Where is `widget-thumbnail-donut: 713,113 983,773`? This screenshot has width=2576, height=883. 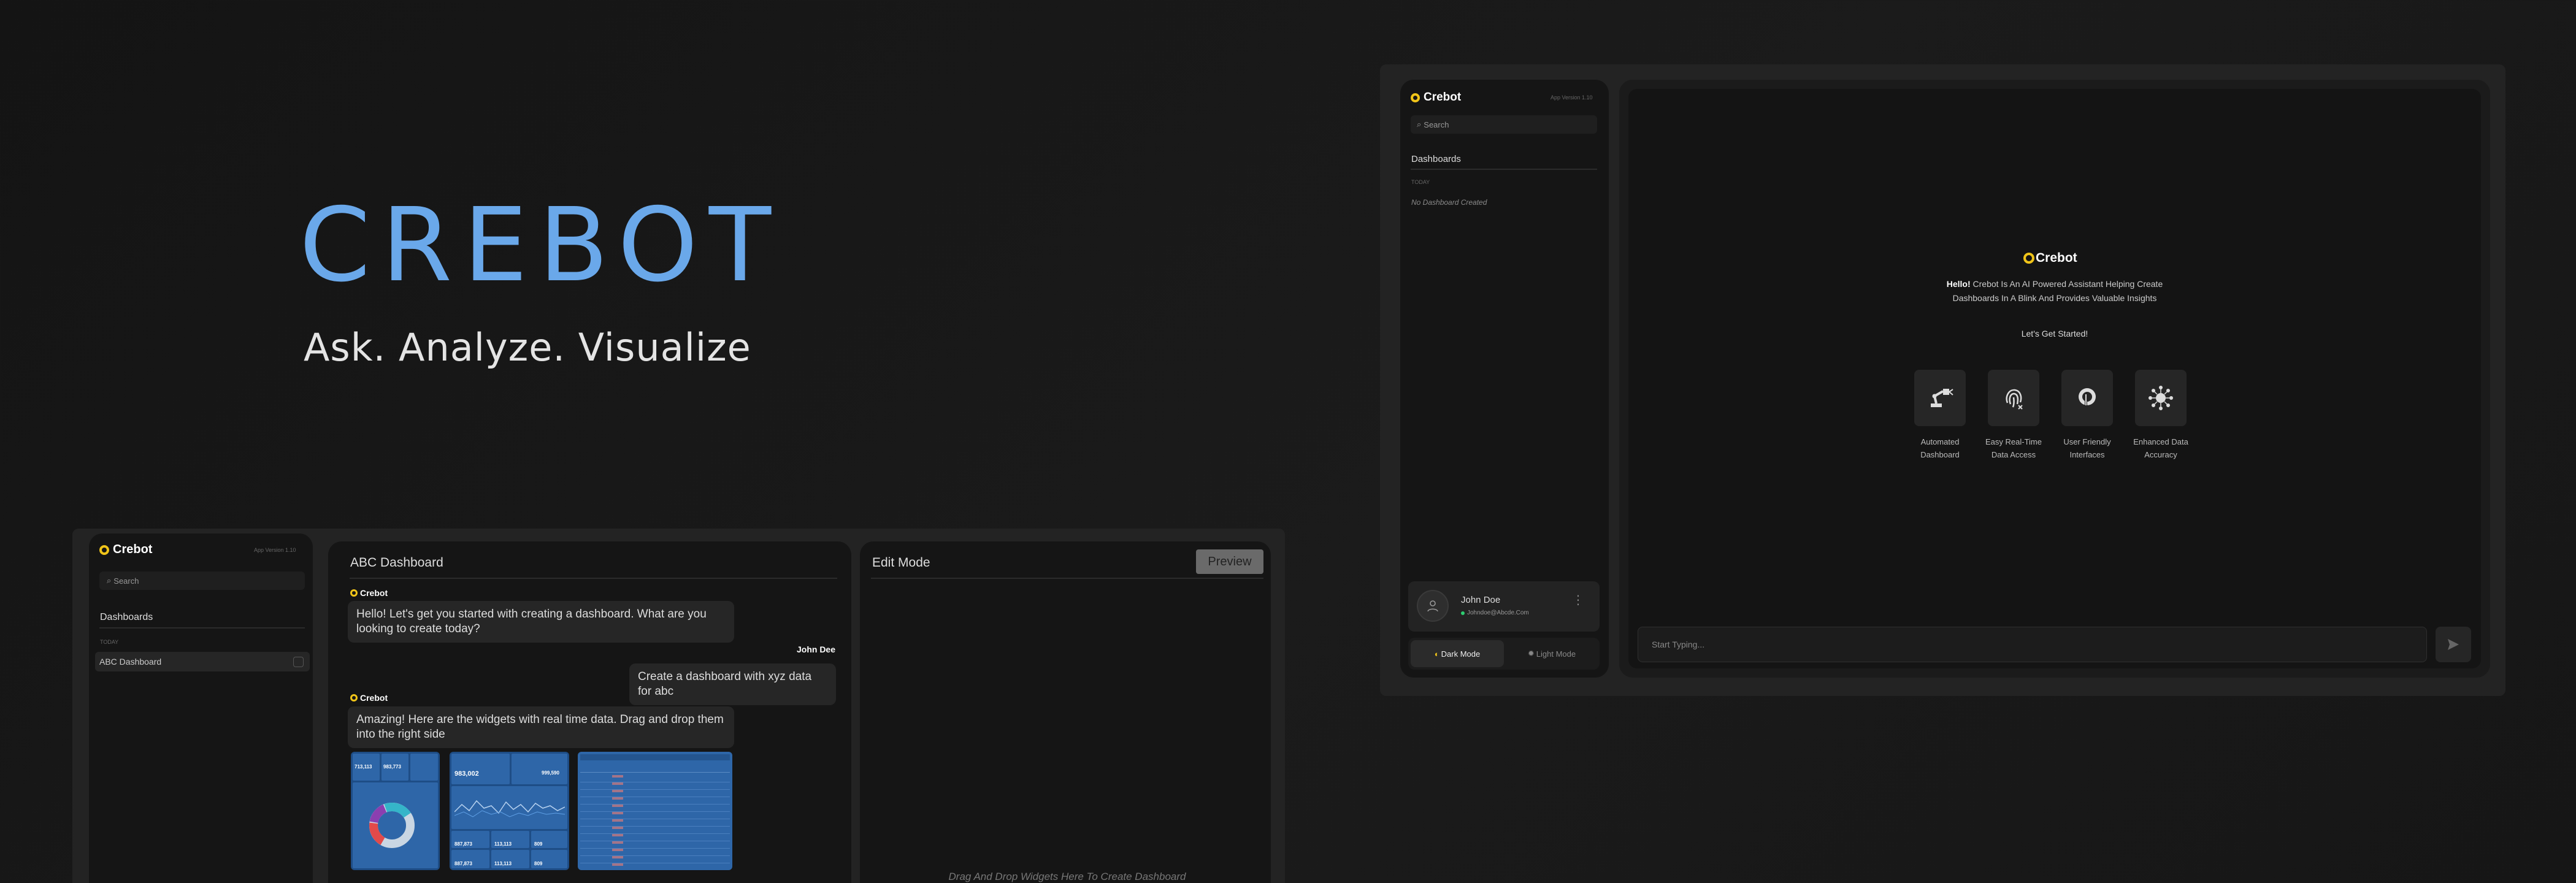 widget-thumbnail-donut: 713,113 983,773 is located at coordinates (395, 811).